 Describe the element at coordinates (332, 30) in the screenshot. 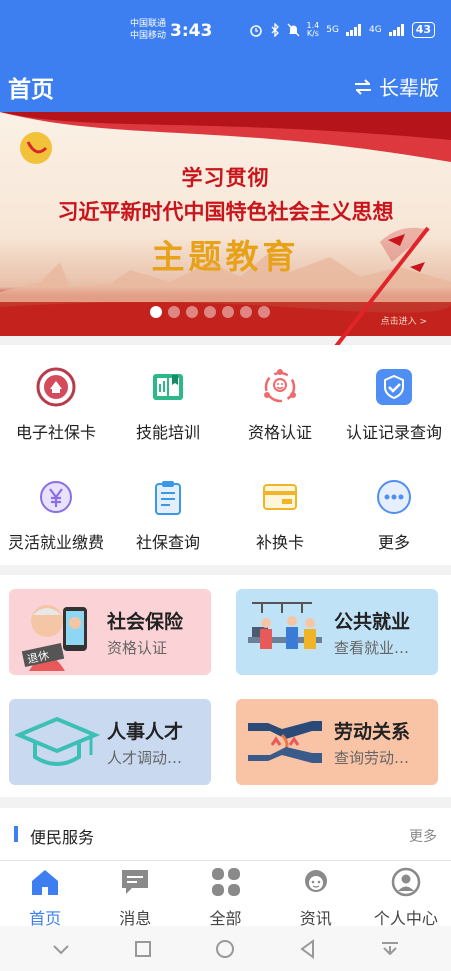

I see `signal-5g-label: 5G` at that location.